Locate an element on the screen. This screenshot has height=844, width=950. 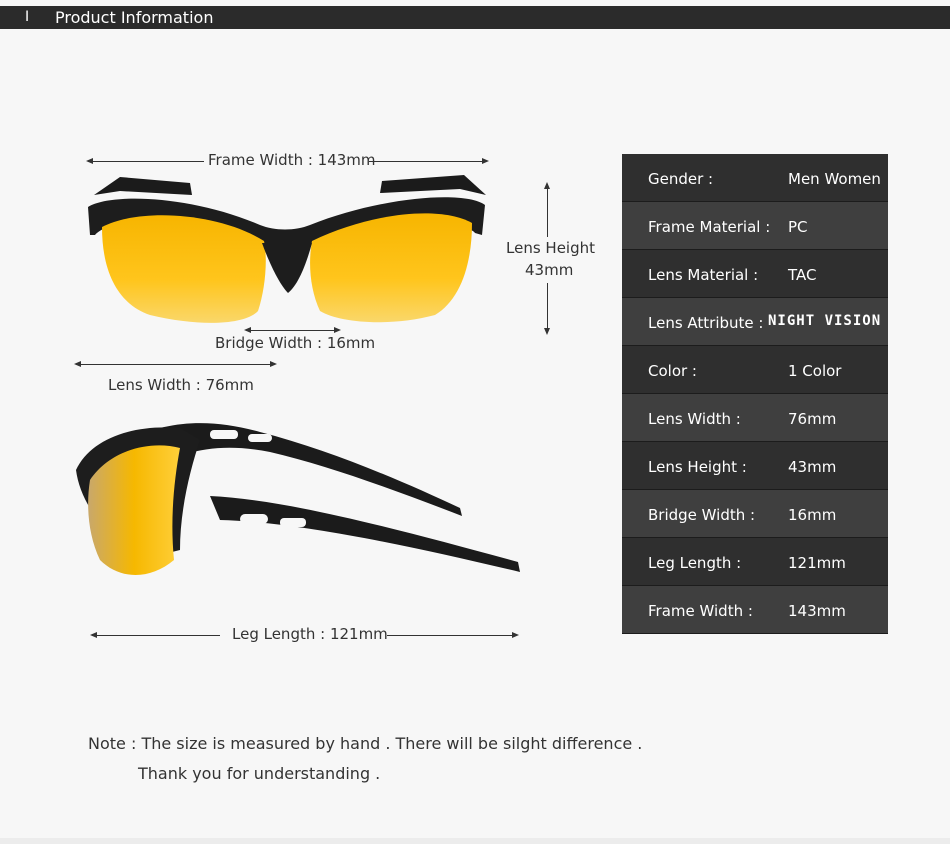
spec-row-bridge-width: Bridge Width : 16mm is located at coordinates (755, 514).